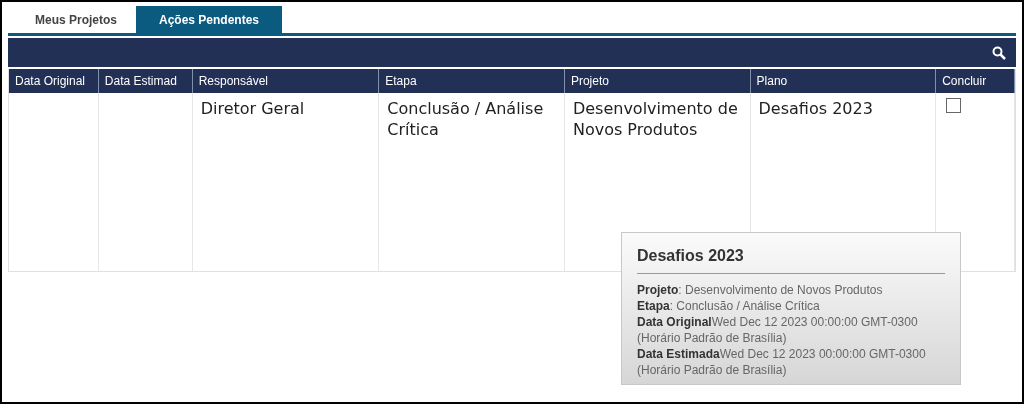  Describe the element at coordinates (655, 119) in the screenshot. I see `table-cell: Desenvolvimento de Novos Produtos` at that location.